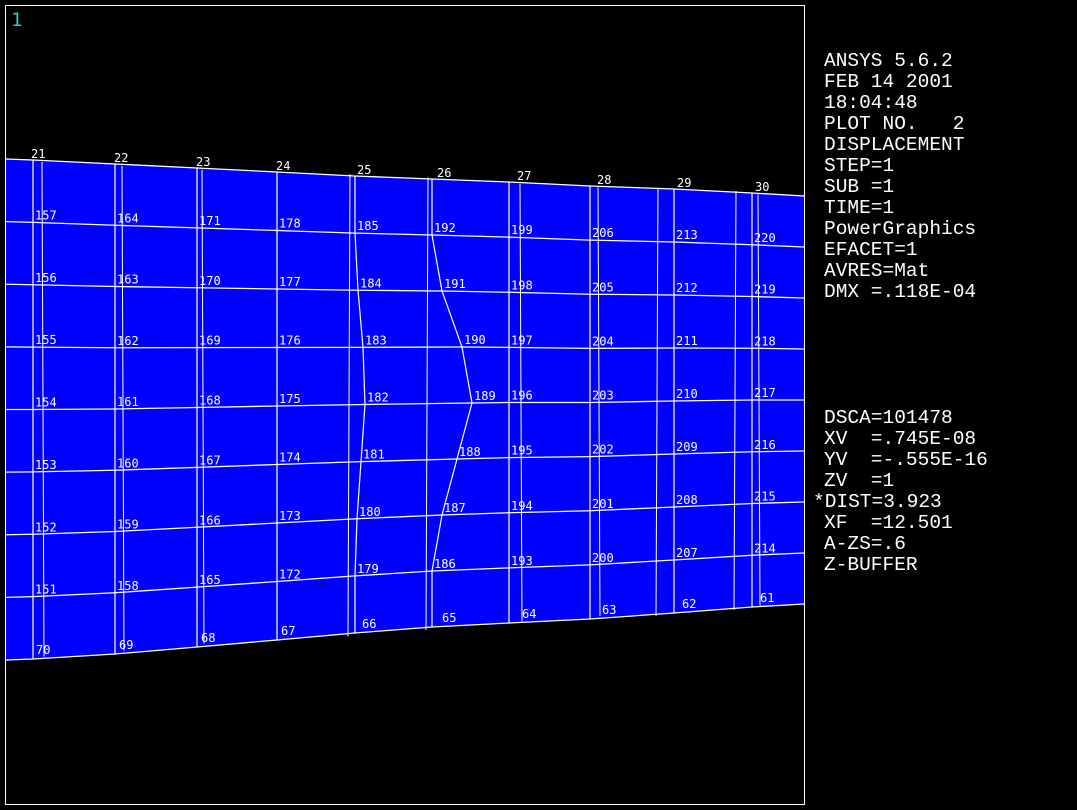  What do you see at coordinates (485, 396) in the screenshot?
I see `node-number-label: 189` at bounding box center [485, 396].